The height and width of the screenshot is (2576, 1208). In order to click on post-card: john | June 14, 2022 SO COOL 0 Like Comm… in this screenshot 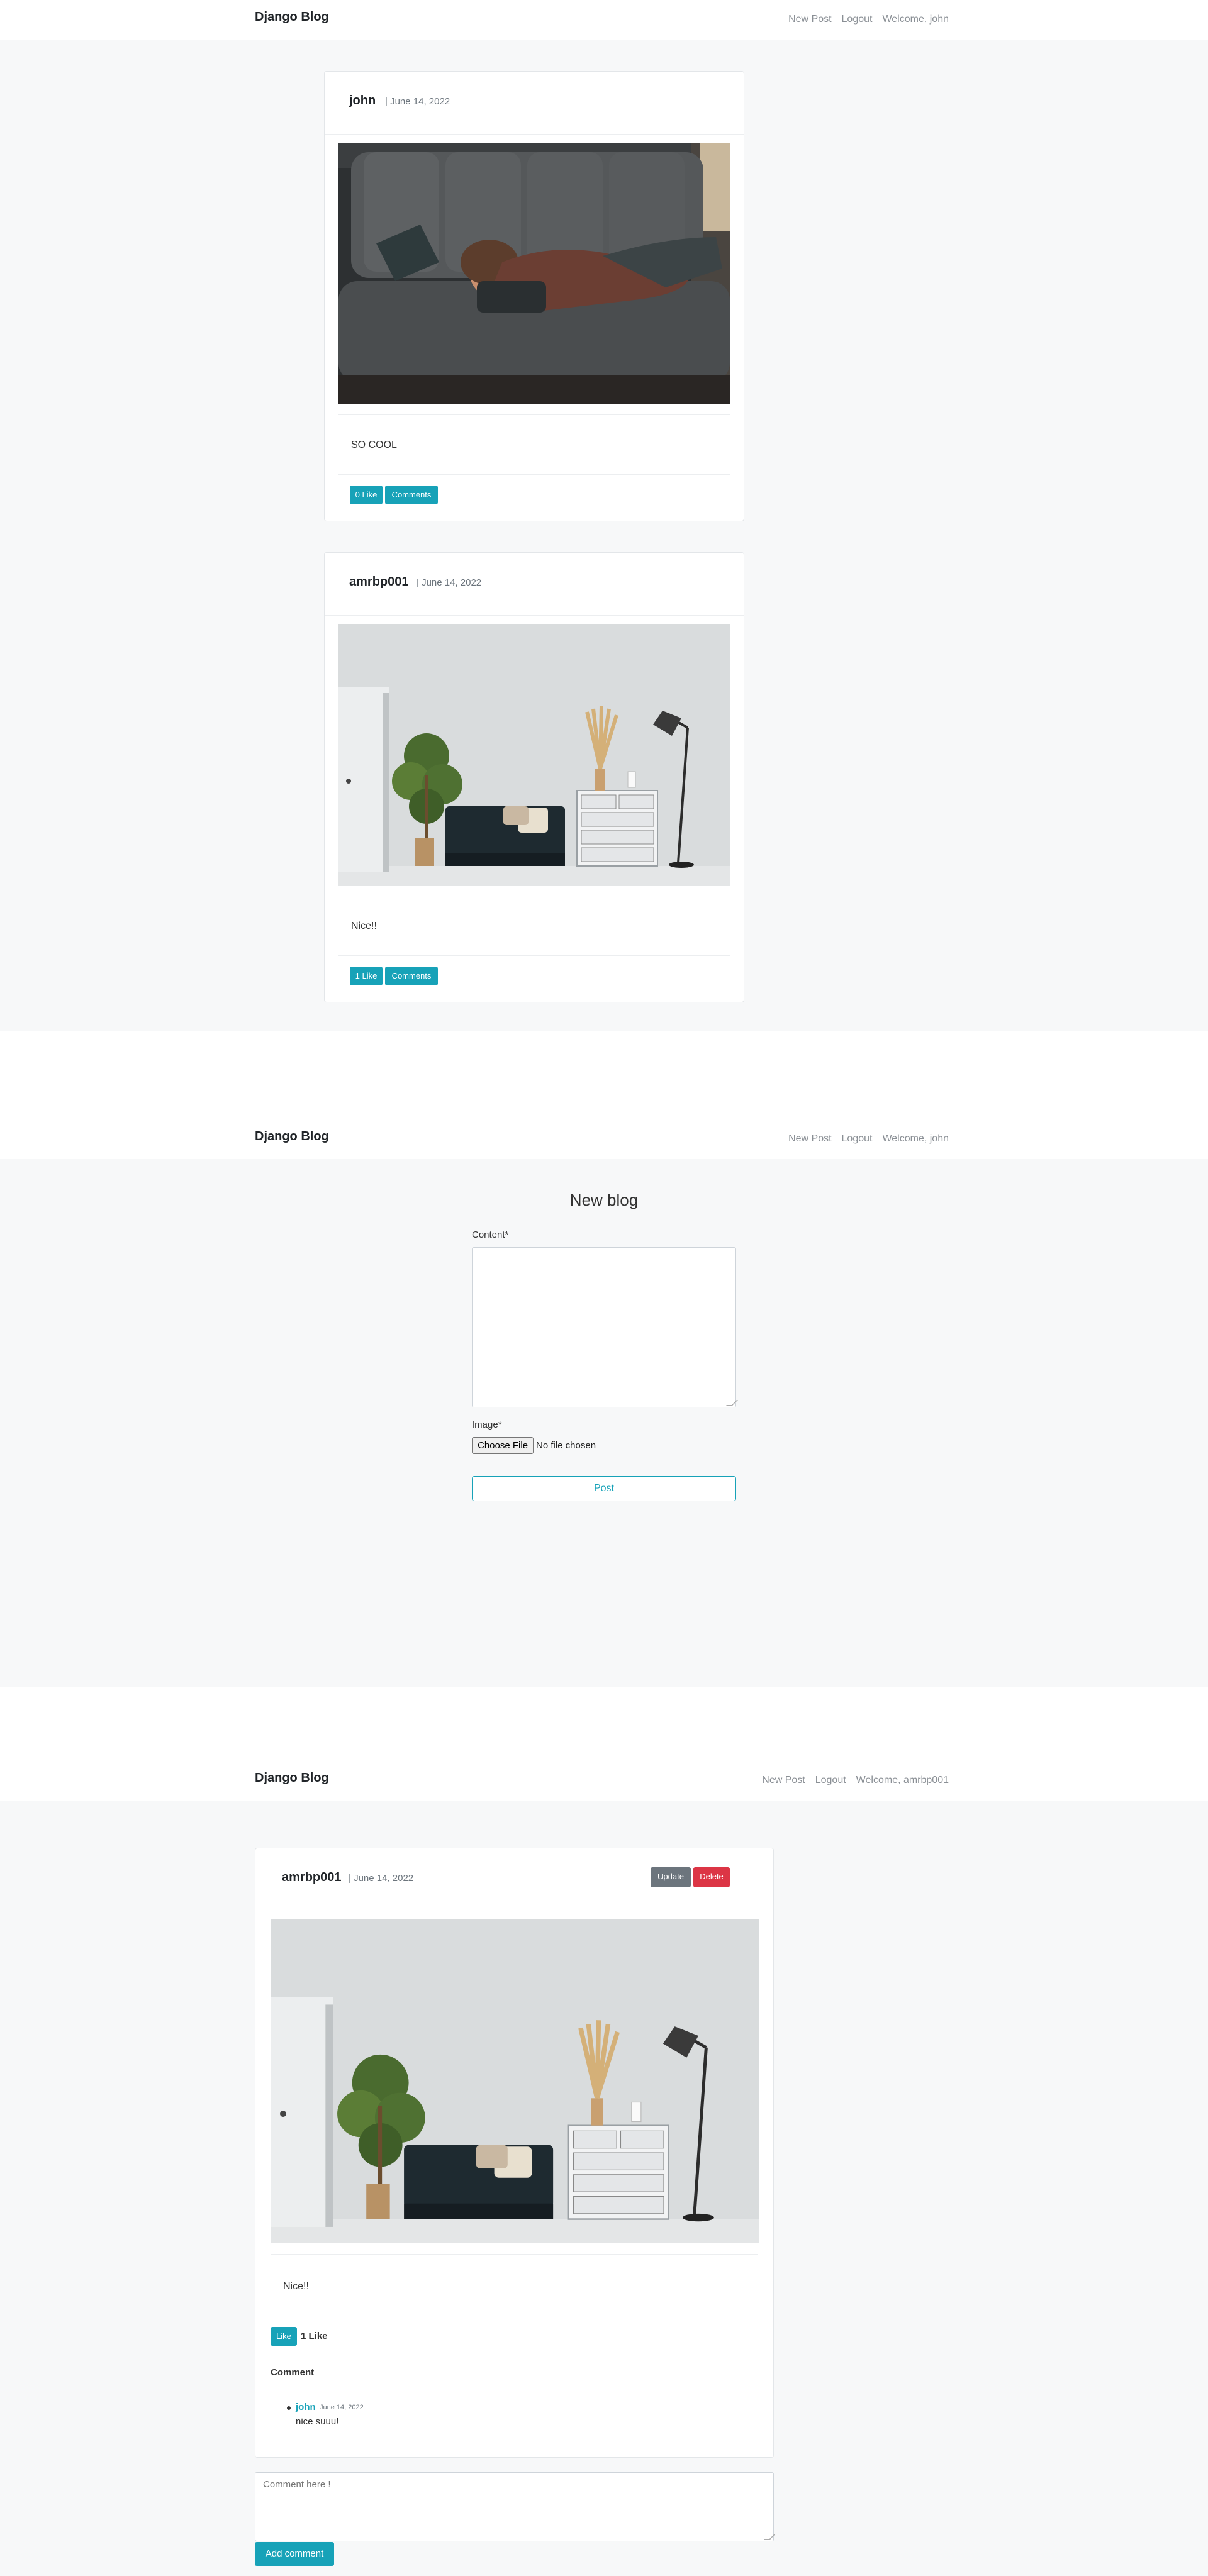, I will do `click(534, 296)`.